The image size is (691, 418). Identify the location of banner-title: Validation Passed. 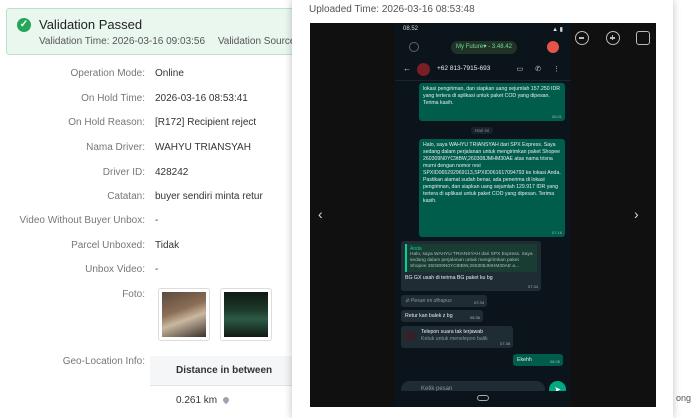
(91, 24).